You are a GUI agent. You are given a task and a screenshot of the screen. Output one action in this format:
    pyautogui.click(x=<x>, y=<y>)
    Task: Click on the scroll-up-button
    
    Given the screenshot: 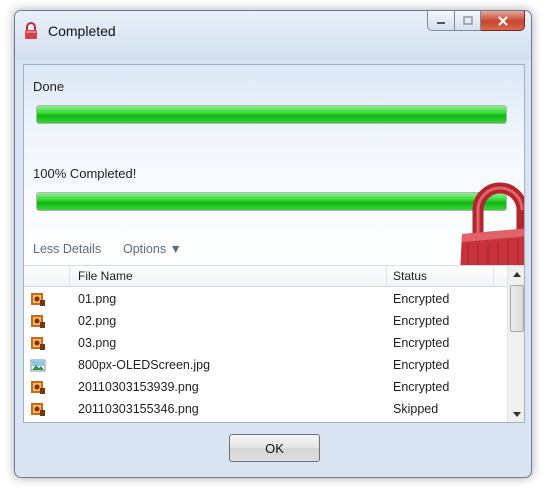 What is the action you would take?
    pyautogui.click(x=516, y=274)
    